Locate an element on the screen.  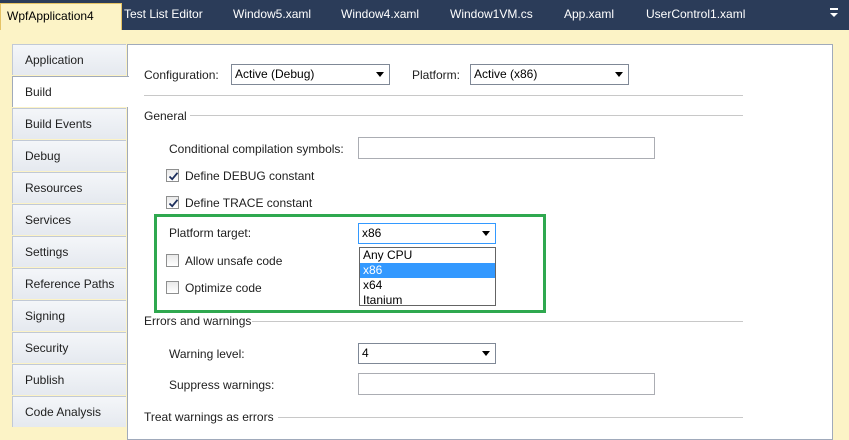
errors-section-line is located at coordinates (497, 321).